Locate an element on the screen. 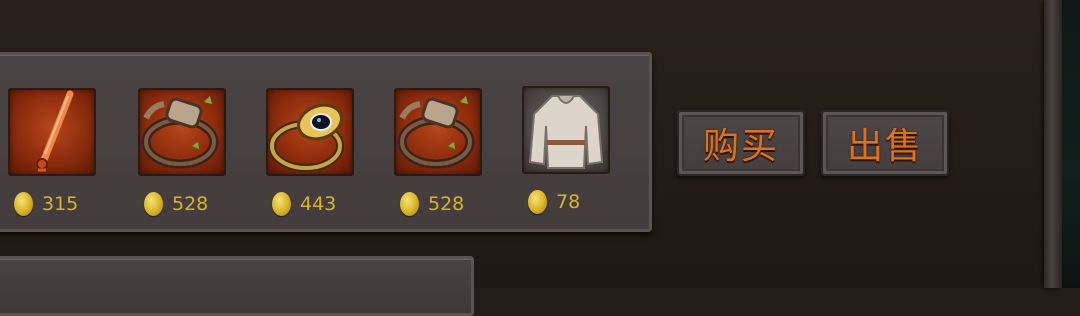 The height and width of the screenshot is (316, 1080). item-1-price-value: 315 is located at coordinates (60, 204).